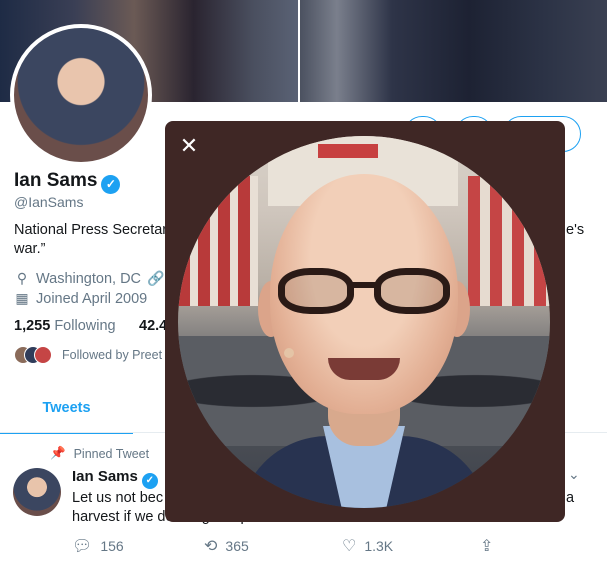  Describe the element at coordinates (156, 278) in the screenshot. I see `link-icon: 🔗` at that location.